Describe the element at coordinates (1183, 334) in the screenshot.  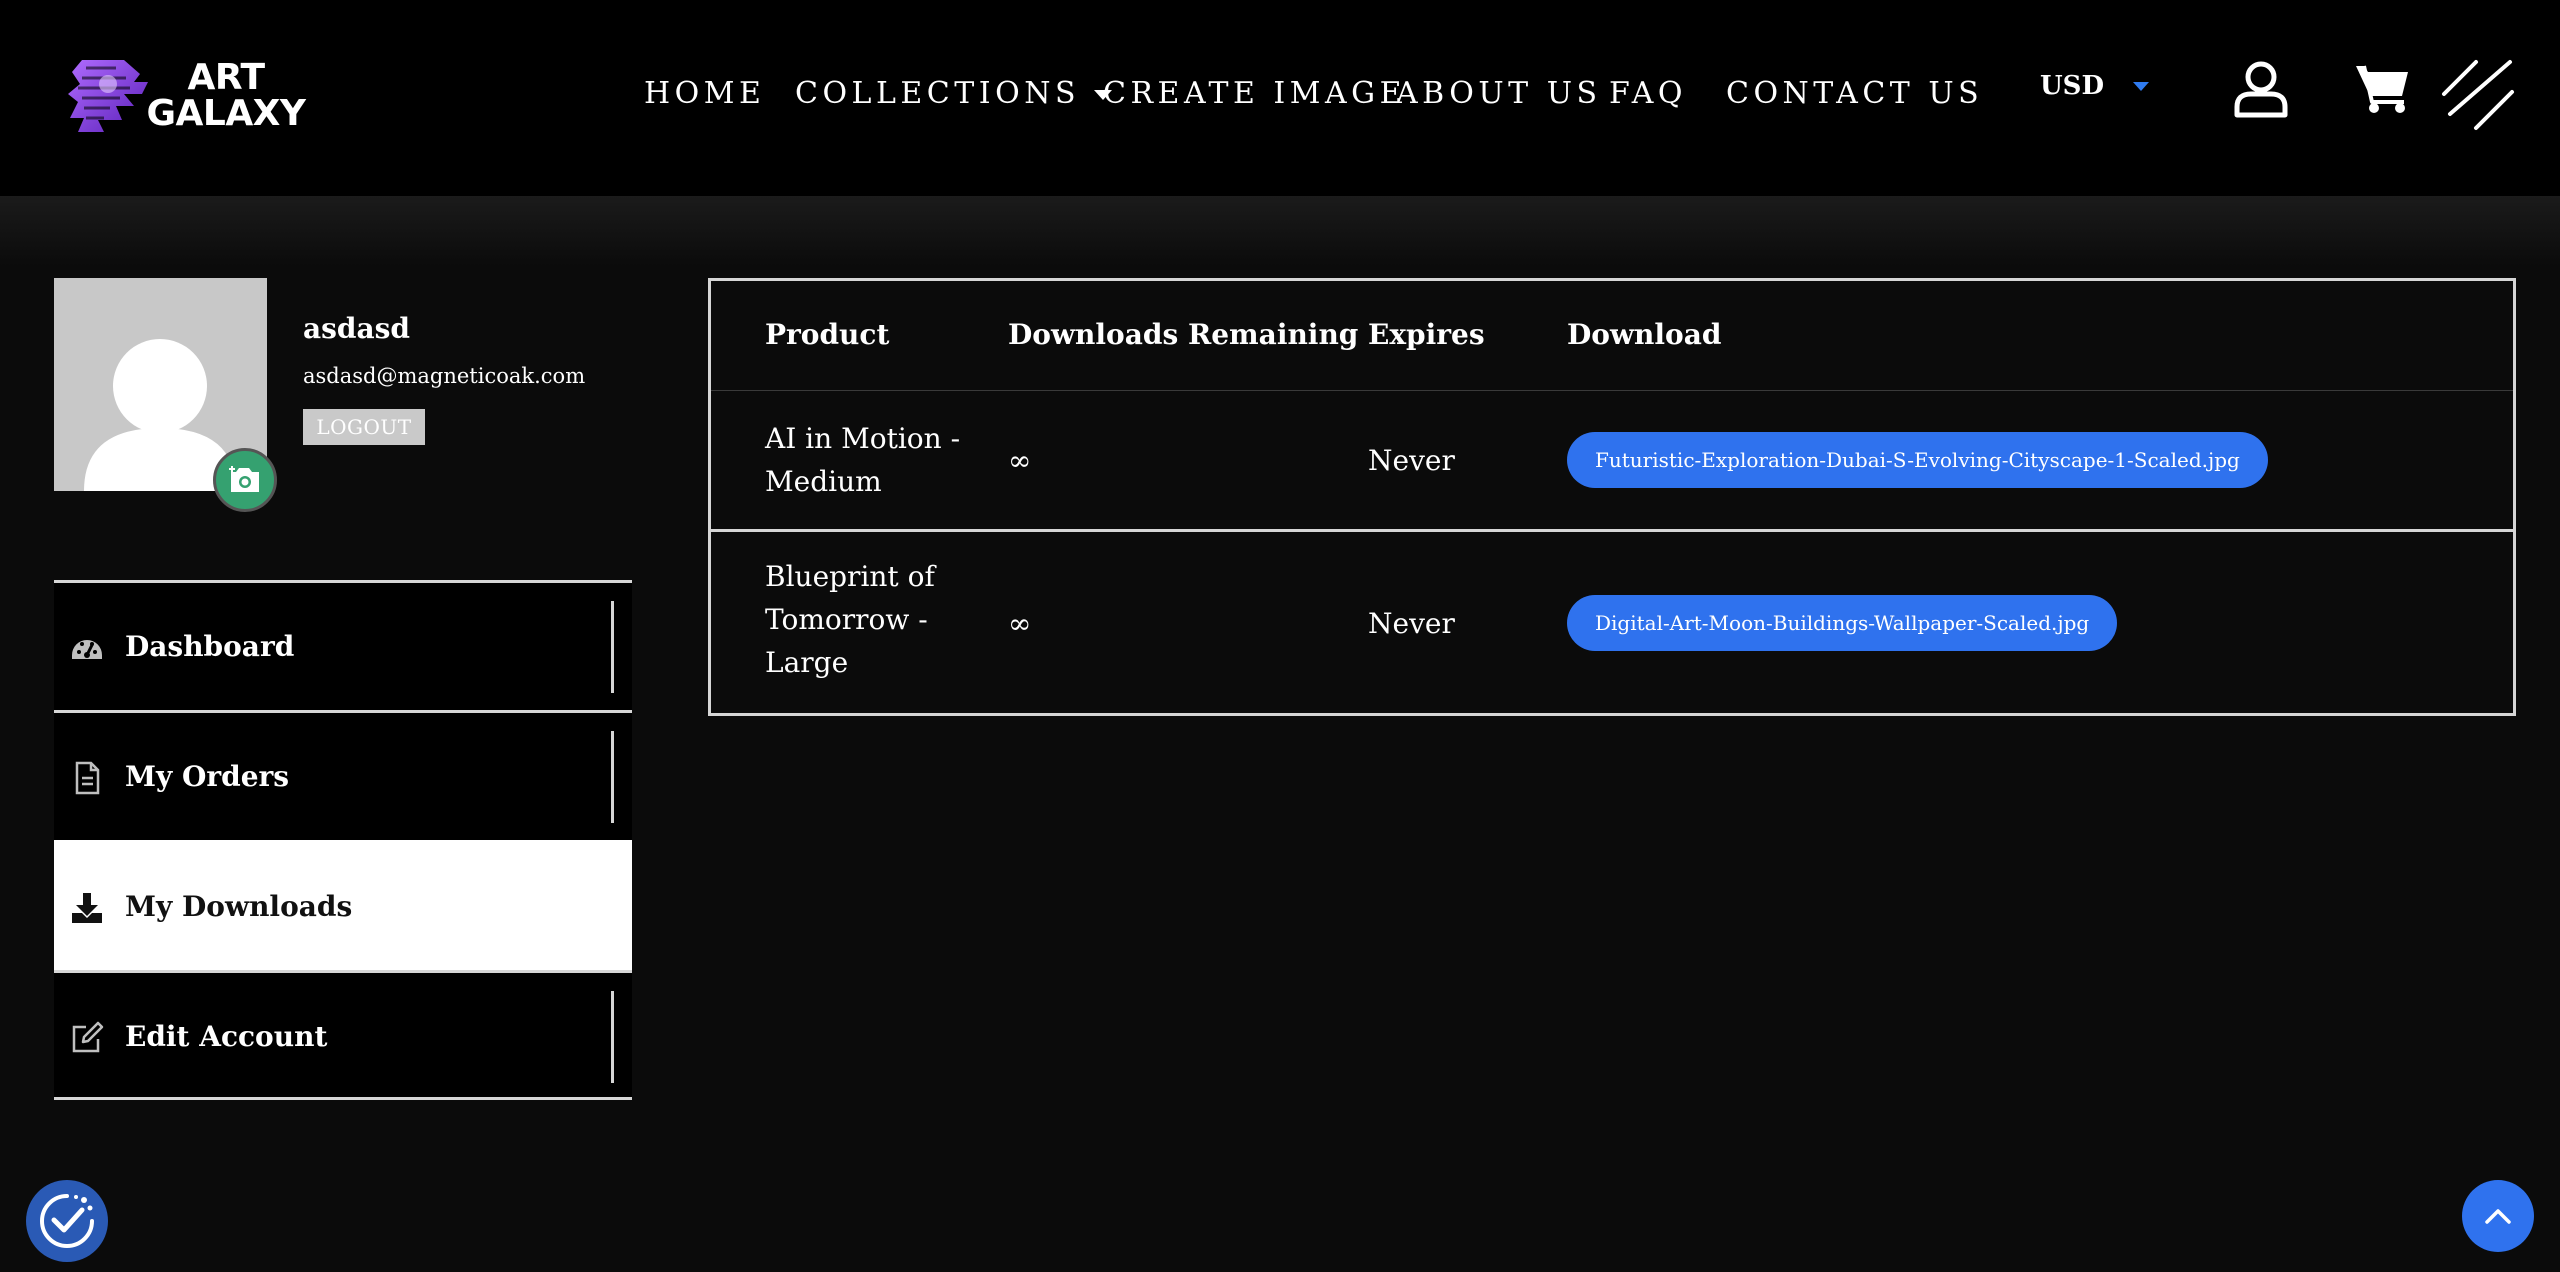
I see `column-header-downloads-remaining: Downloads Remaining` at that location.